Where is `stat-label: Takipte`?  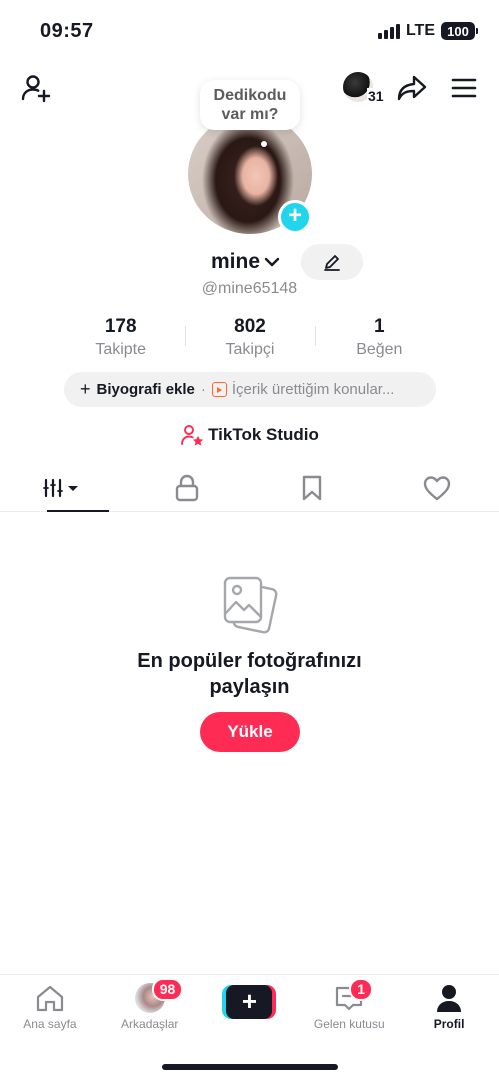 stat-label: Takipte is located at coordinates (121, 349).